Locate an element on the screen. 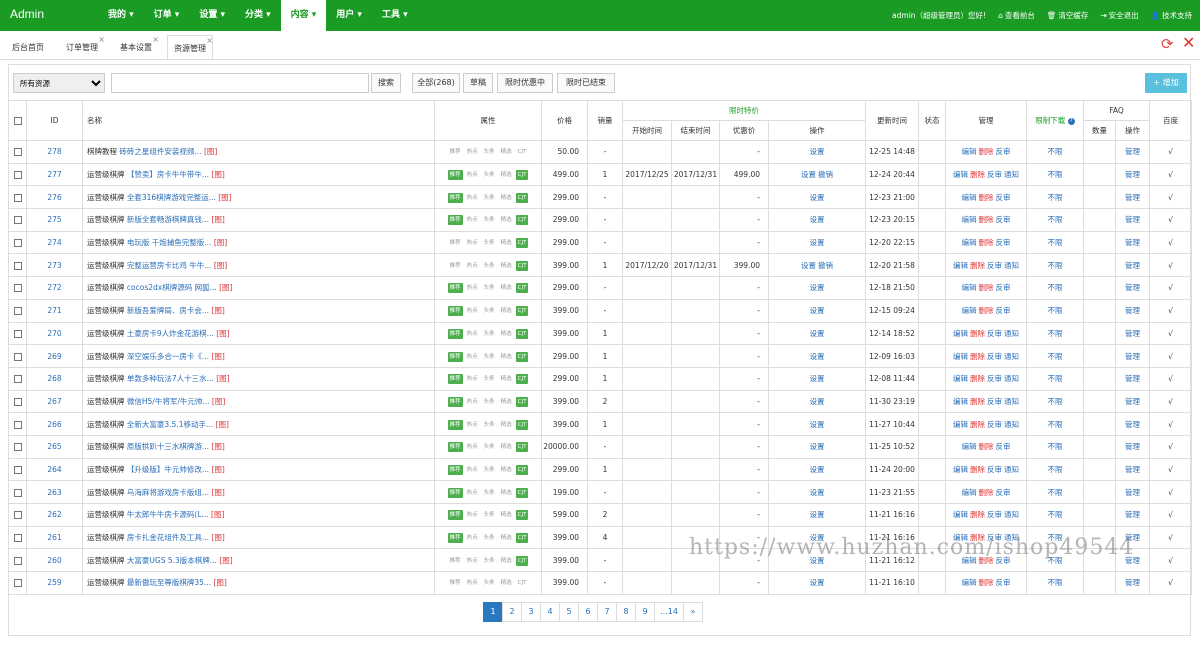 Image resolution: width=1200 pixels, height=650 pixels. row-id-link: 278 is located at coordinates (54, 151).